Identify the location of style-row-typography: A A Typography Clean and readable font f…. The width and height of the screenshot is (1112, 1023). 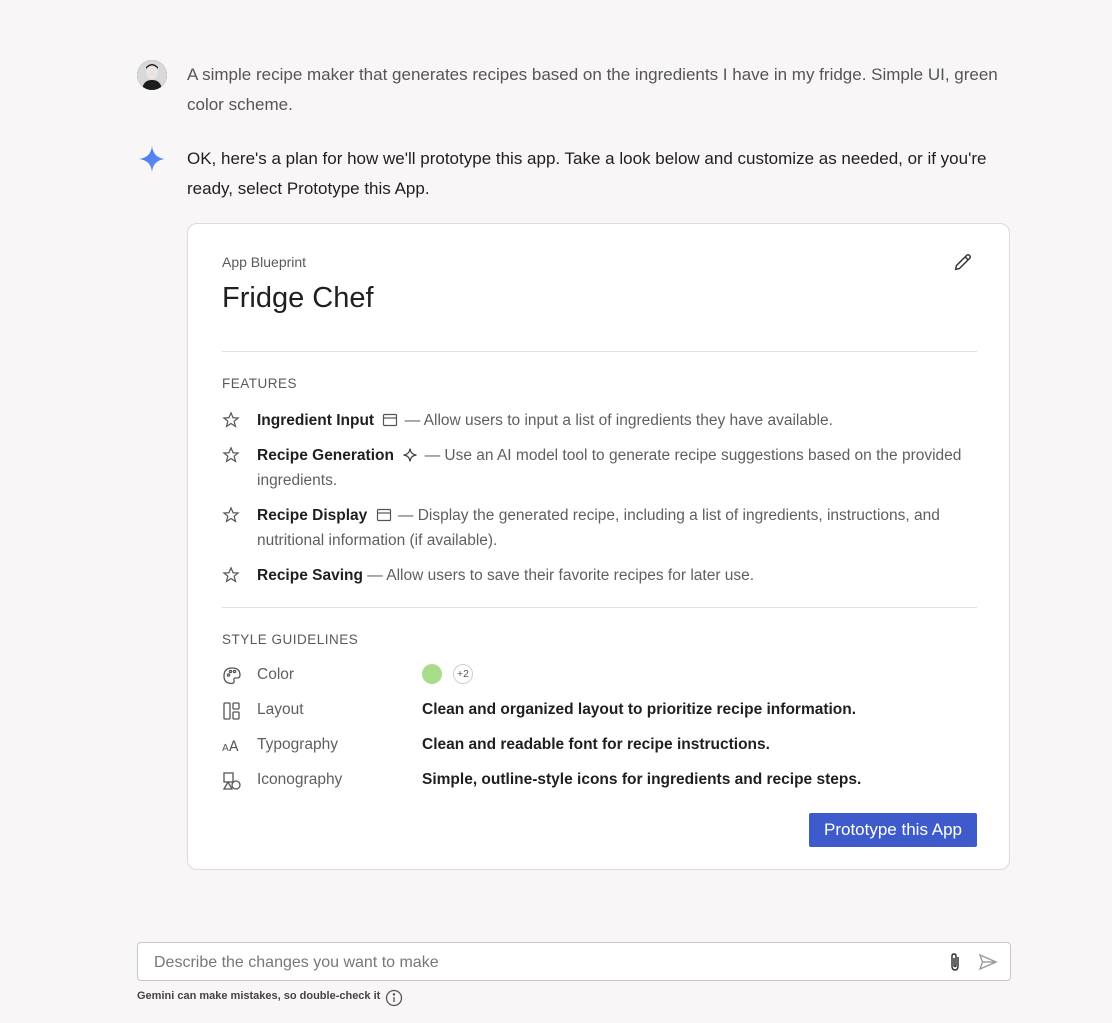
(602, 747).